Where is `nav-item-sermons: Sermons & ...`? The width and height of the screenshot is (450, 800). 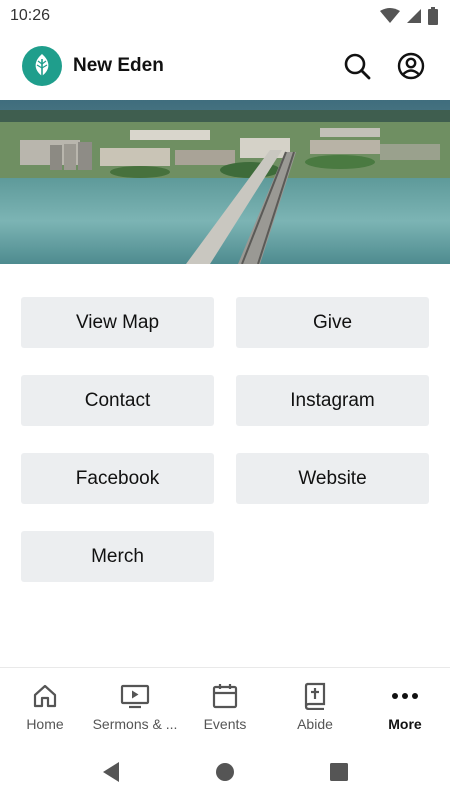 nav-item-sermons: Sermons & ... is located at coordinates (135, 705).